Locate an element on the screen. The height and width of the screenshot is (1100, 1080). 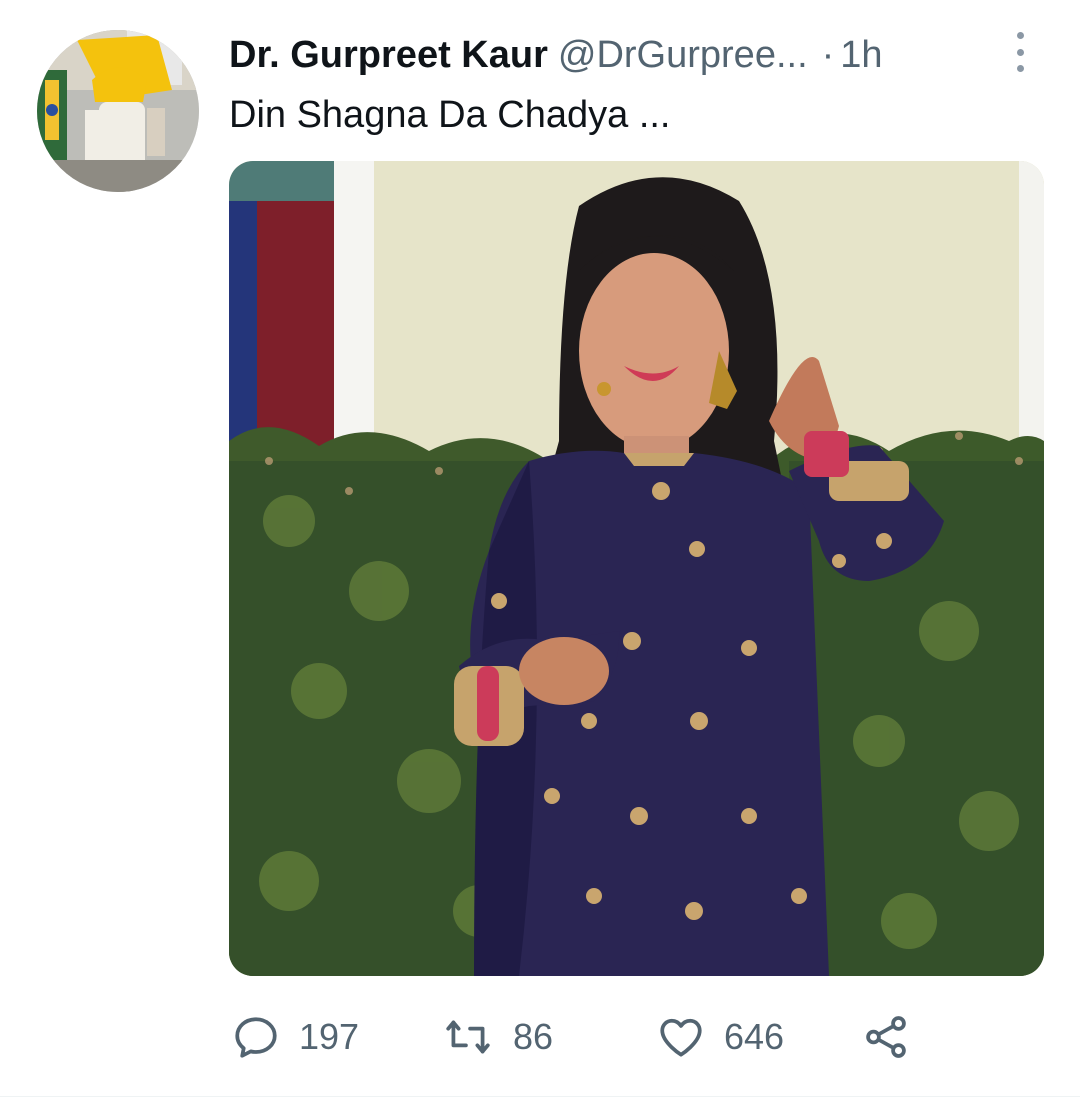
profile-photo is located at coordinates (118, 111).